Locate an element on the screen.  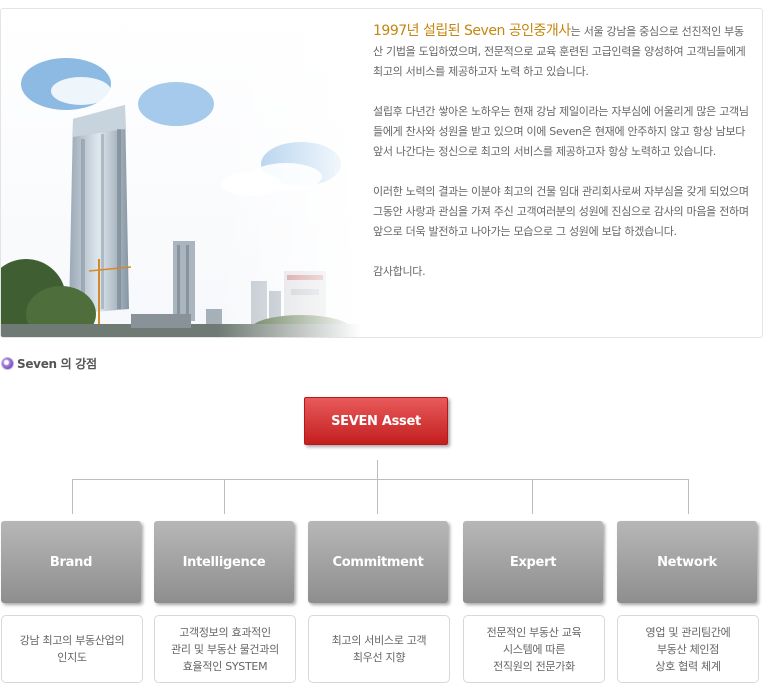
description-line: 상호 협력 체계 is located at coordinates (688, 666).